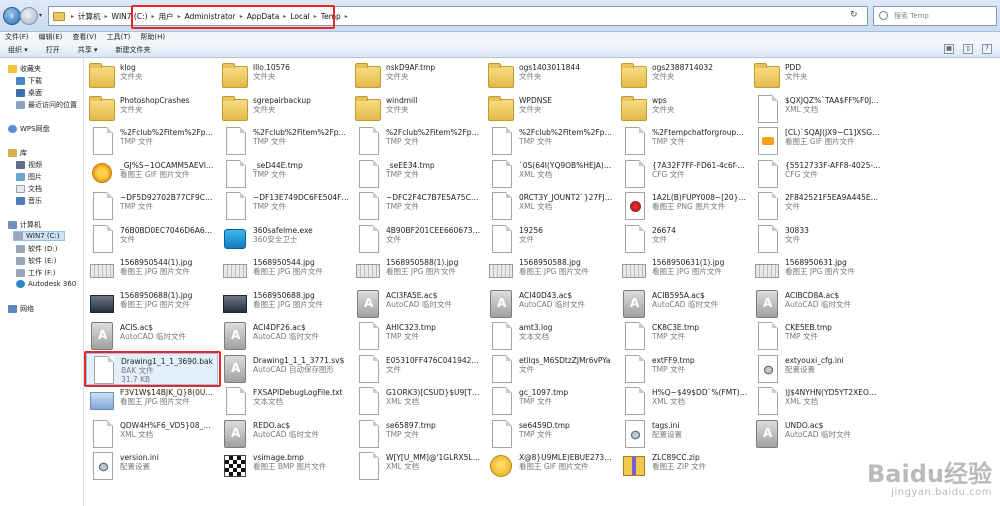 This screenshot has height=506, width=1000. Describe the element at coordinates (18, 49) in the screenshot. I see `organize-button: 组织 ▾` at that location.